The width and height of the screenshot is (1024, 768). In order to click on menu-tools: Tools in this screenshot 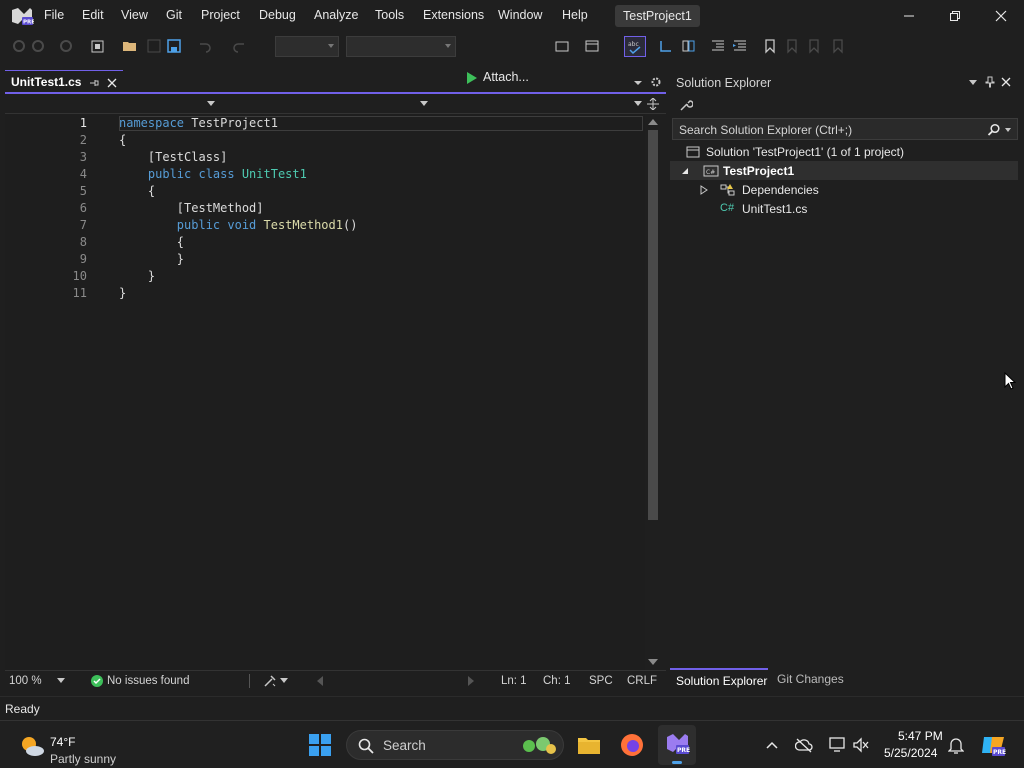, I will do `click(389, 15)`.